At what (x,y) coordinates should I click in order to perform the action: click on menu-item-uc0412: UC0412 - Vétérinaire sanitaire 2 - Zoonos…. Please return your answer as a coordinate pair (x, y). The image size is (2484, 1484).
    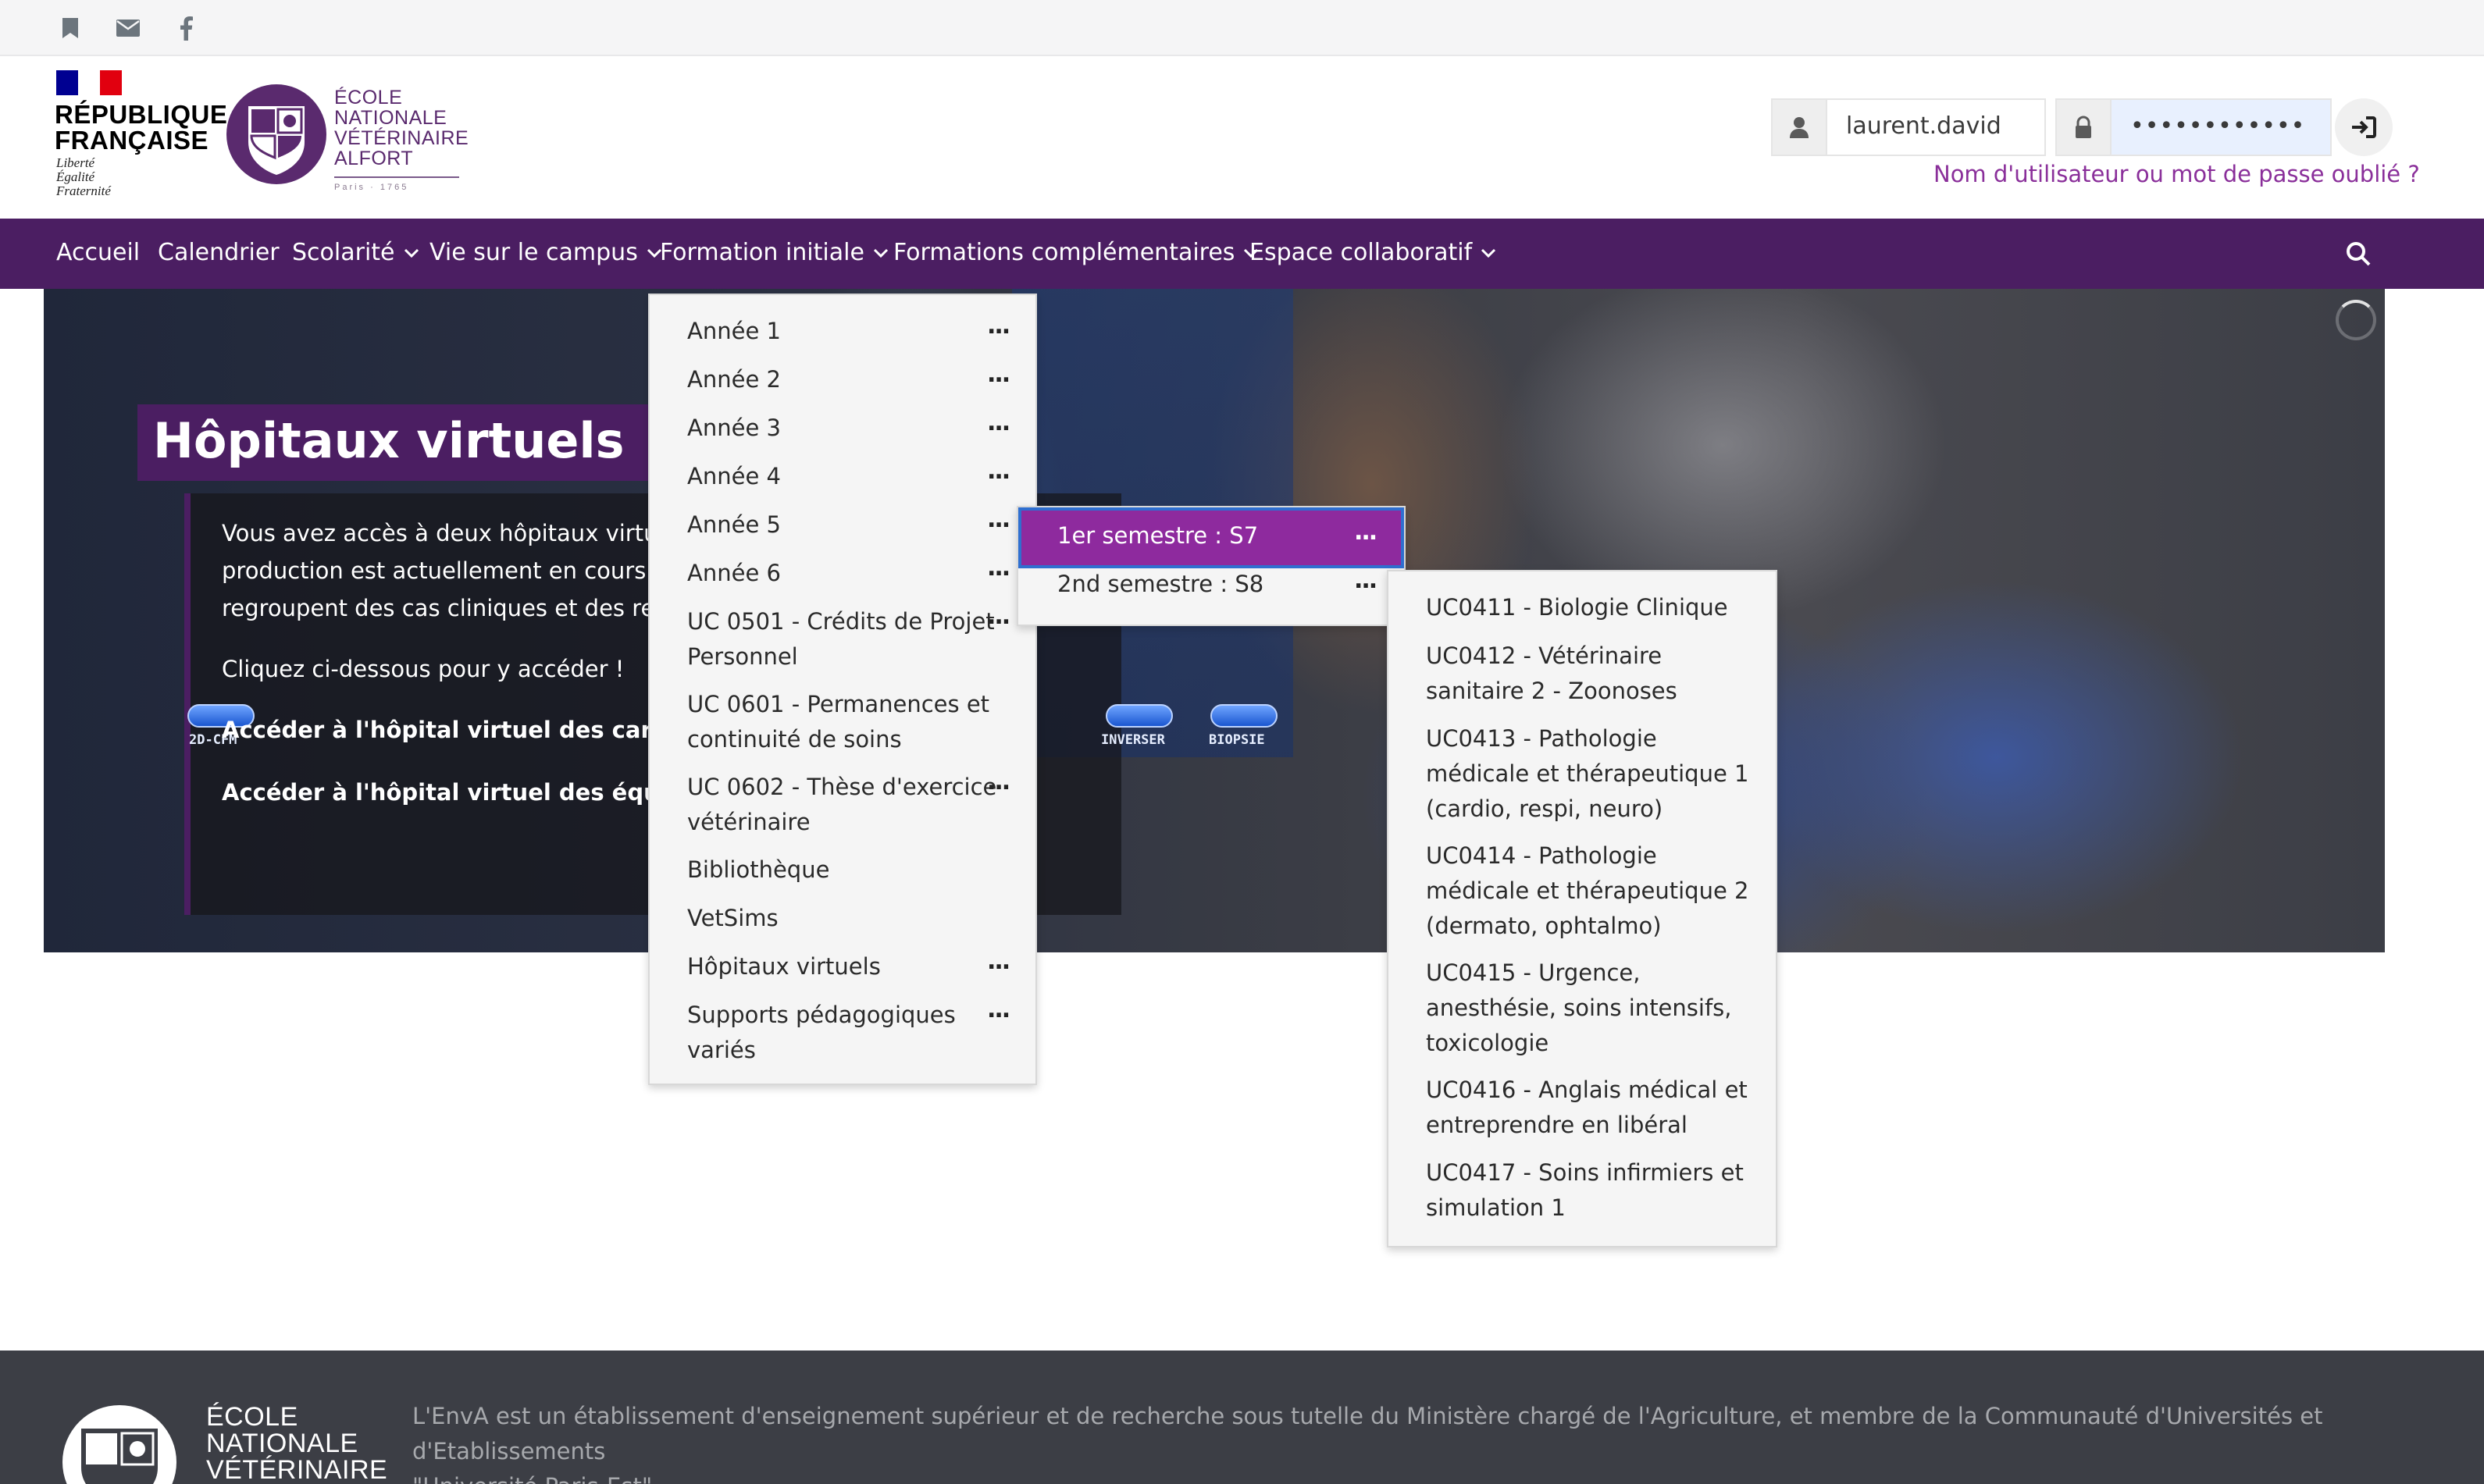
    Looking at the image, I should click on (1551, 674).